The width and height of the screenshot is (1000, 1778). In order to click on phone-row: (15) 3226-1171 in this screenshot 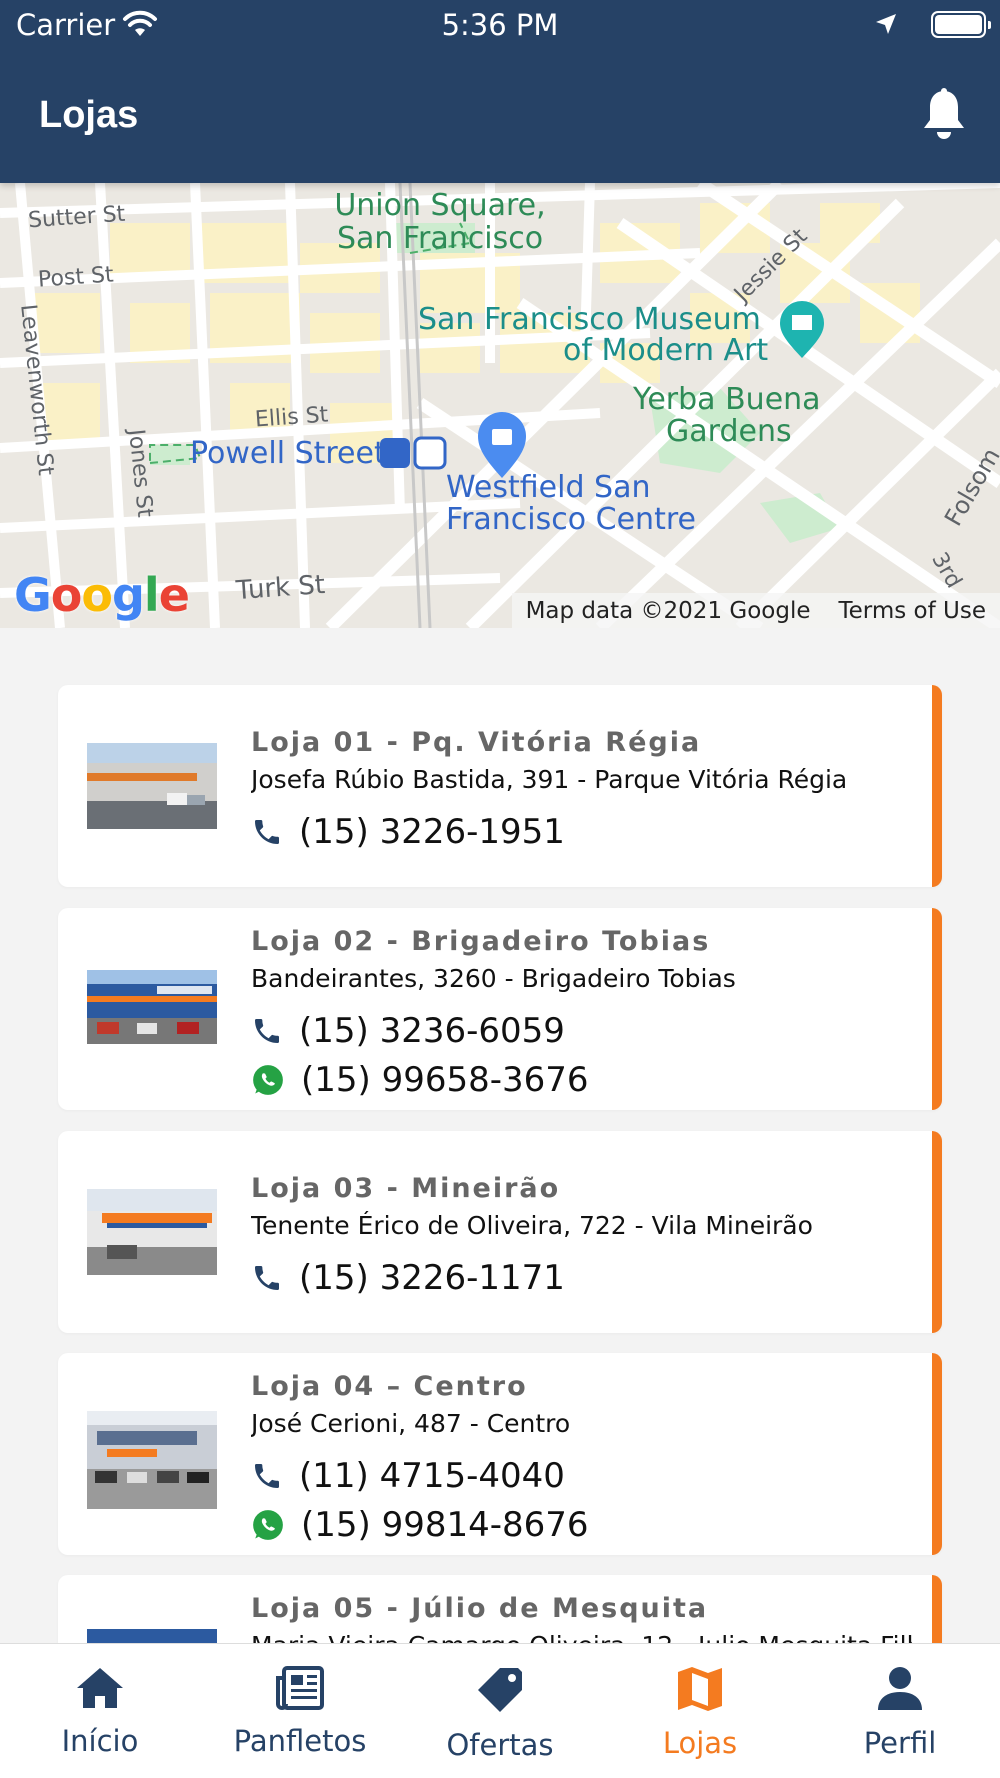, I will do `click(581, 1277)`.